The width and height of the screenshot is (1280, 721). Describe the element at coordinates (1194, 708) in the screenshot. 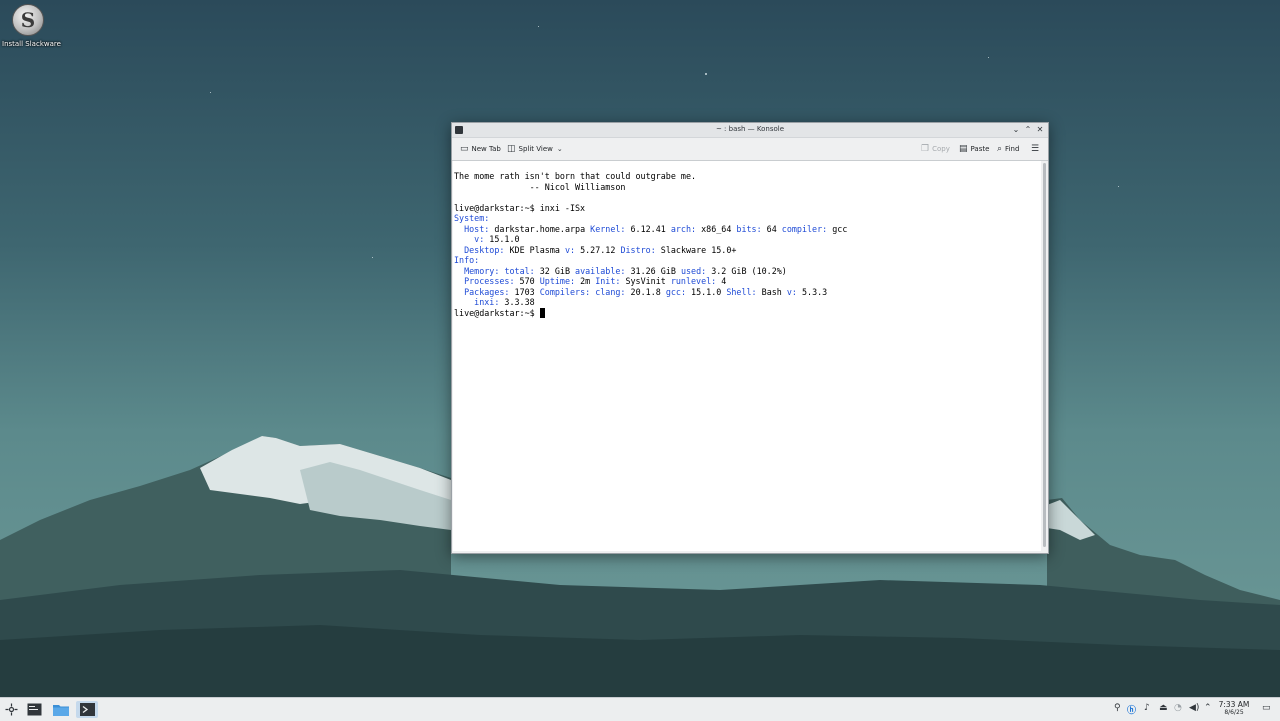

I see `volume-icon: ◀)` at that location.